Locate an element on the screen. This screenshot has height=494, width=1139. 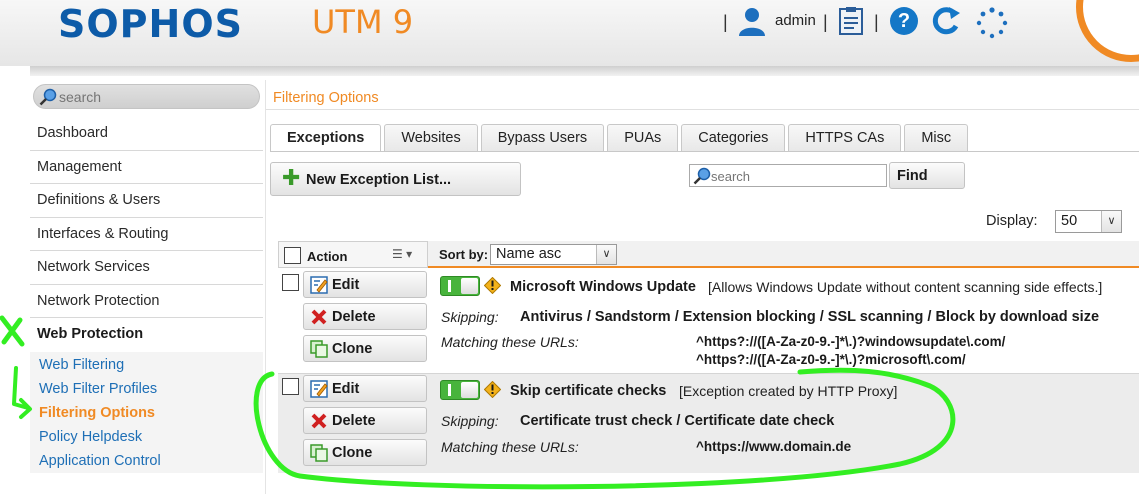
sort-select: Name asc ∨ is located at coordinates (553, 254).